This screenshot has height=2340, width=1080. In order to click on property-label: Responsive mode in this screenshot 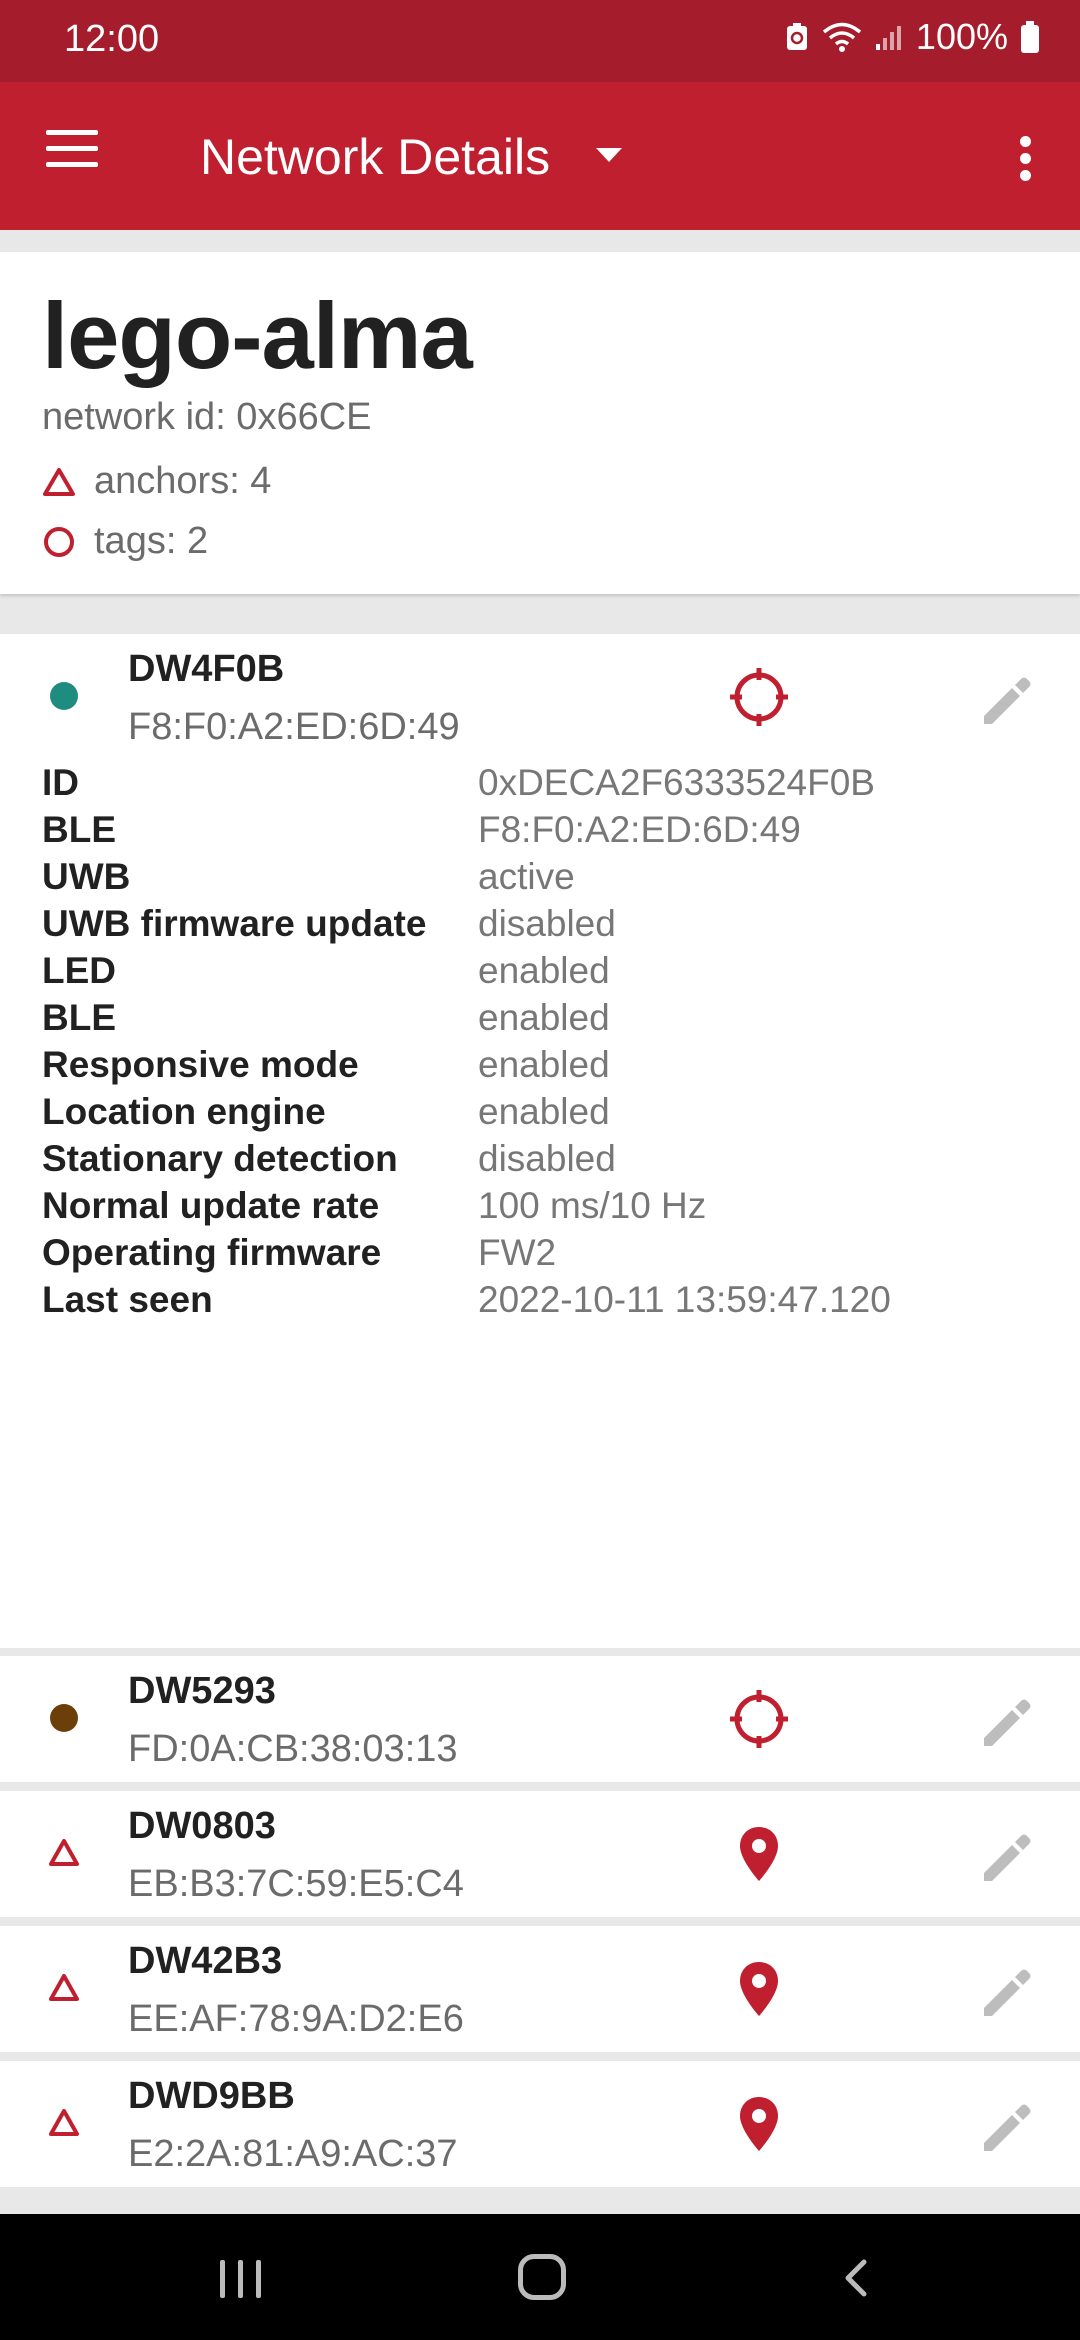, I will do `click(200, 1064)`.